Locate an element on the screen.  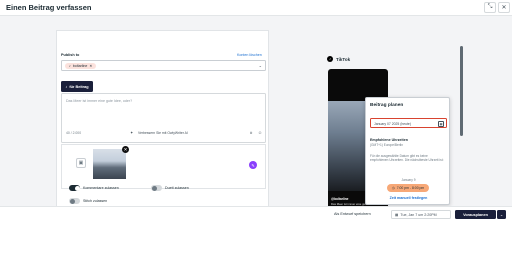
account-chip: ♪ boltarline ✕ is located at coordinates (81, 66).